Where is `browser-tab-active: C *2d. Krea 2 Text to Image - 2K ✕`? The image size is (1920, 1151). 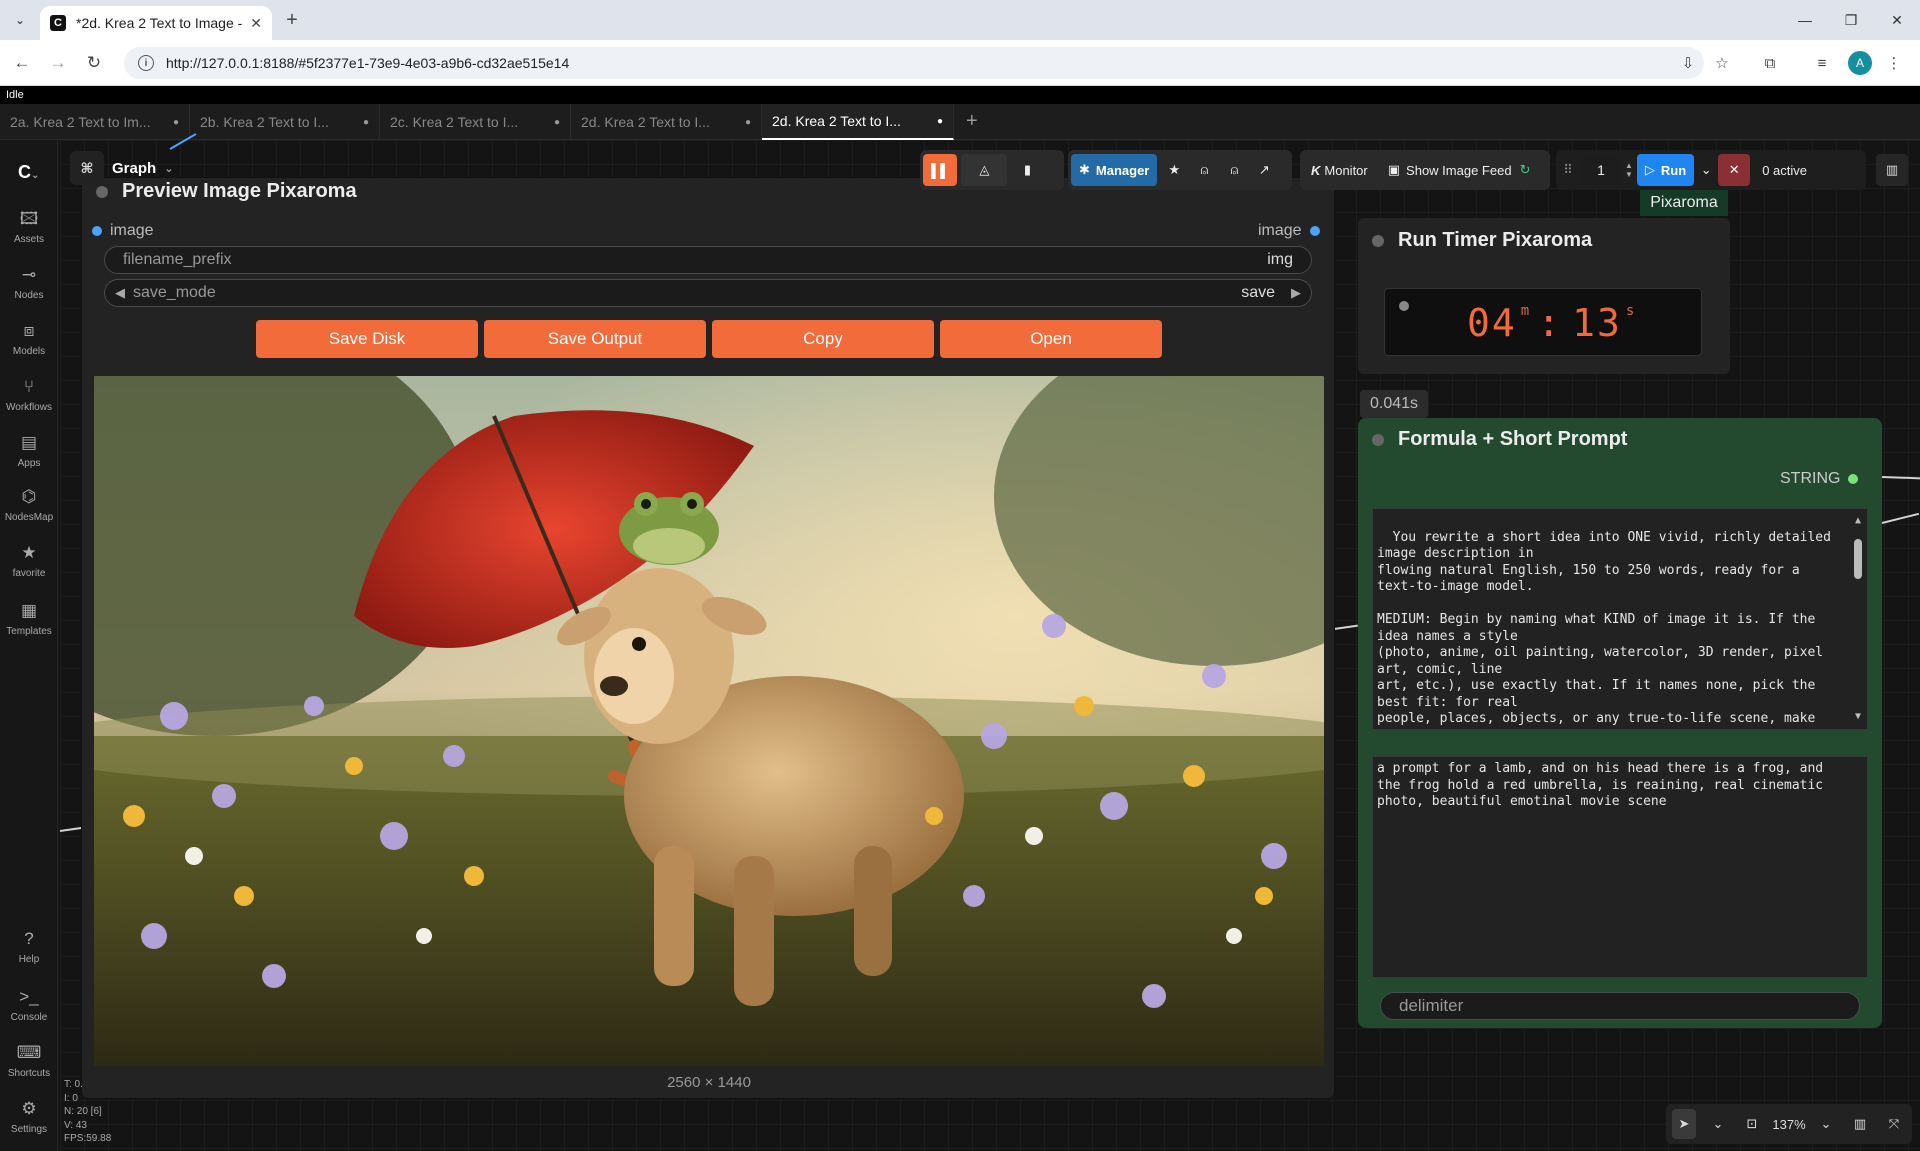 browser-tab-active: C *2d. Krea 2 Text to Image - 2K ✕ is located at coordinates (156, 23).